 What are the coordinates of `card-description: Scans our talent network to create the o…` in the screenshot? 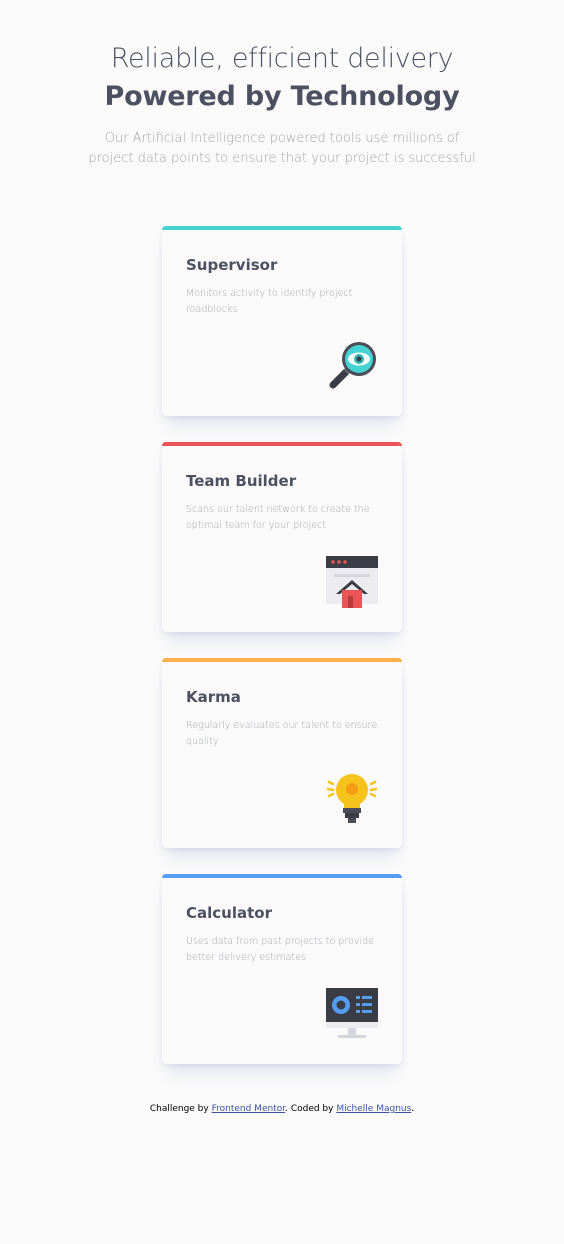 It's located at (278, 517).